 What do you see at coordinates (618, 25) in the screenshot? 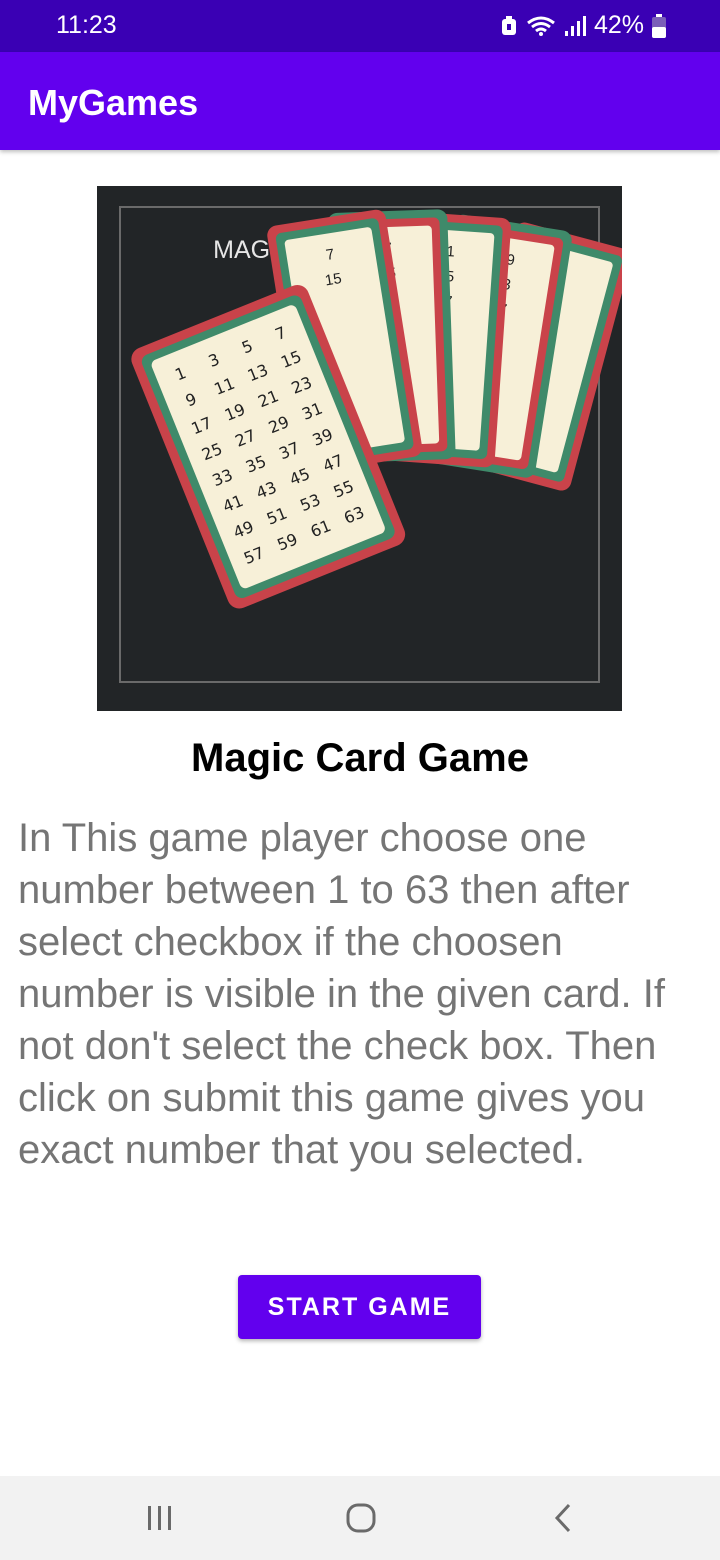
I see `battery-percent: 42%` at bounding box center [618, 25].